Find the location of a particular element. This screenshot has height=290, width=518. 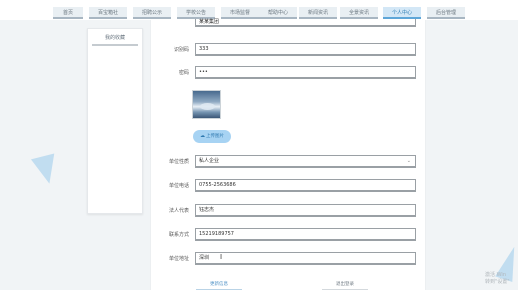

sidebar-item-favorites: 我的收藏 is located at coordinates (115, 39).